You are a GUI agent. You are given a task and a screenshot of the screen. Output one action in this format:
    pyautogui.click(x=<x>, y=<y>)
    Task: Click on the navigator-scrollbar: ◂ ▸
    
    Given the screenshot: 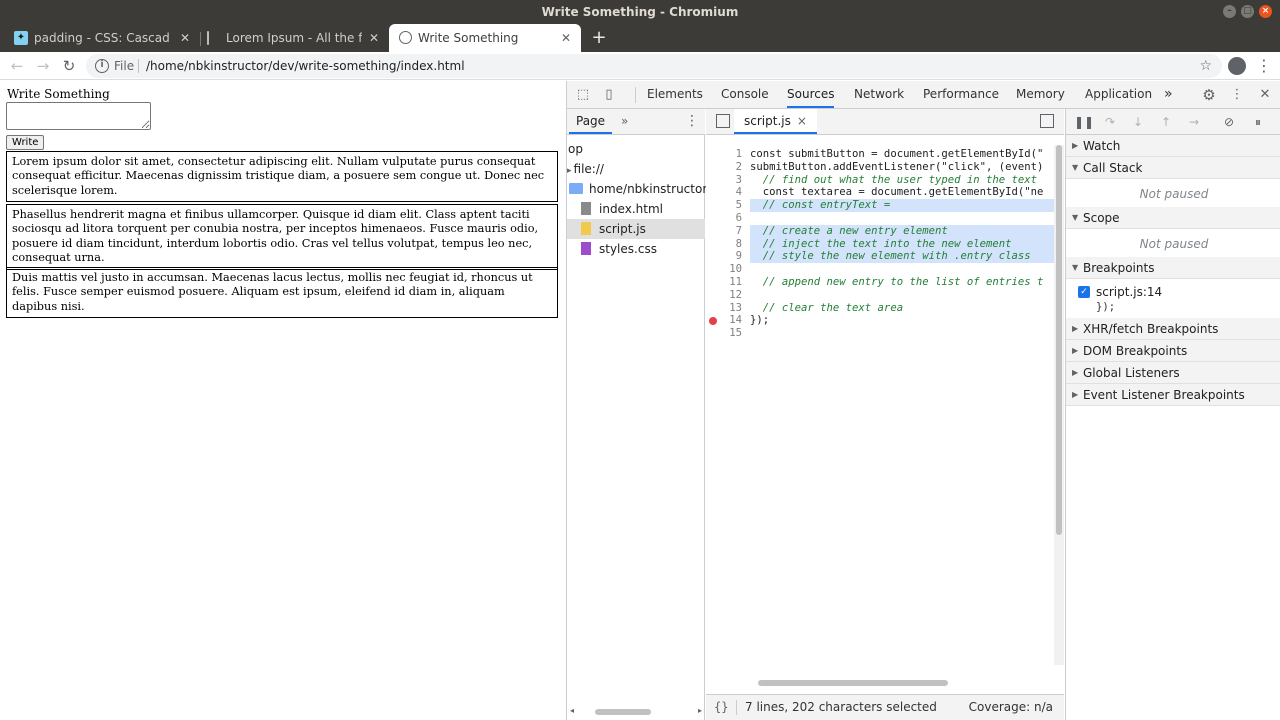 What is the action you would take?
    pyautogui.click(x=636, y=712)
    